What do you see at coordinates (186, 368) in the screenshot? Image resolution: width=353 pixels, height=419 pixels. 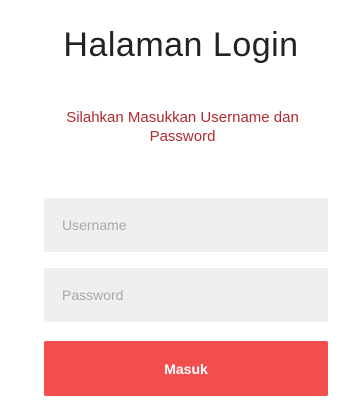 I see `login-submit-button: Masuk` at bounding box center [186, 368].